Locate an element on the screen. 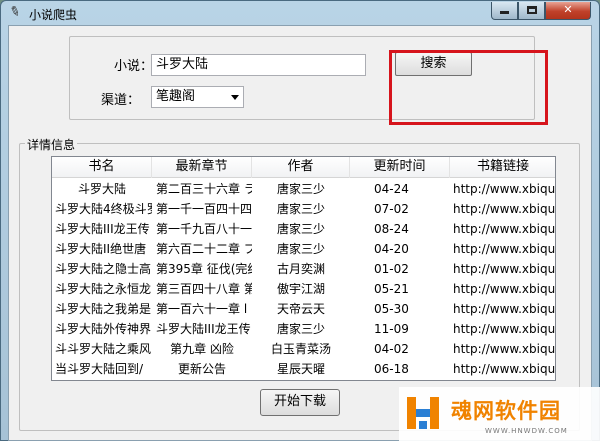  cell-update-time: 05-21 is located at coordinates (391, 289).